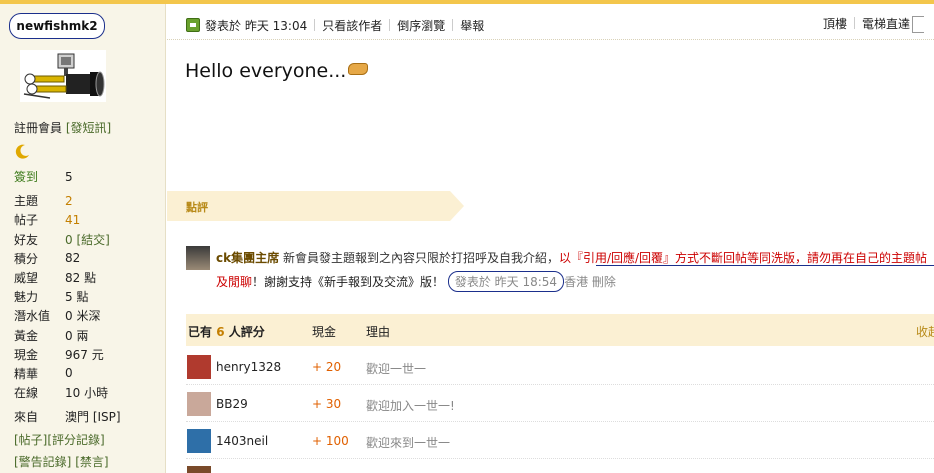 This screenshot has width=934, height=473. Describe the element at coordinates (506, 281) in the screenshot. I see `comment-time: 發表於 昨天 18:54` at that location.